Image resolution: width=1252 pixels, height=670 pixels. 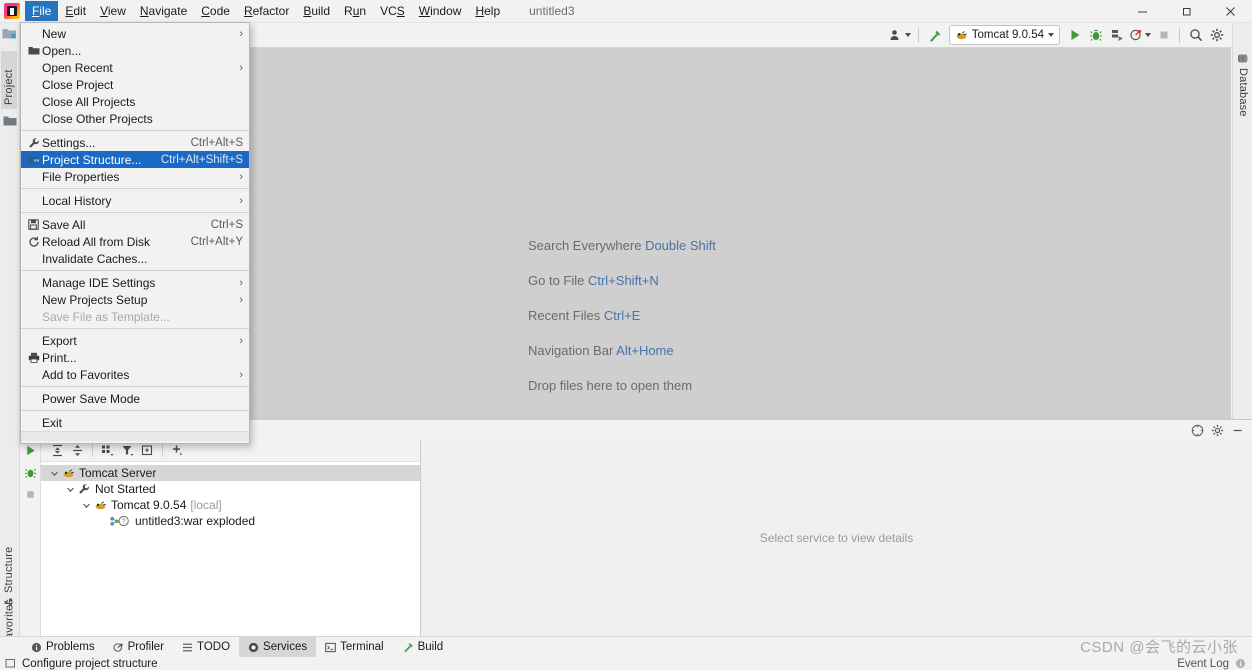 What do you see at coordinates (127, 450) in the screenshot?
I see `filter-icon` at bounding box center [127, 450].